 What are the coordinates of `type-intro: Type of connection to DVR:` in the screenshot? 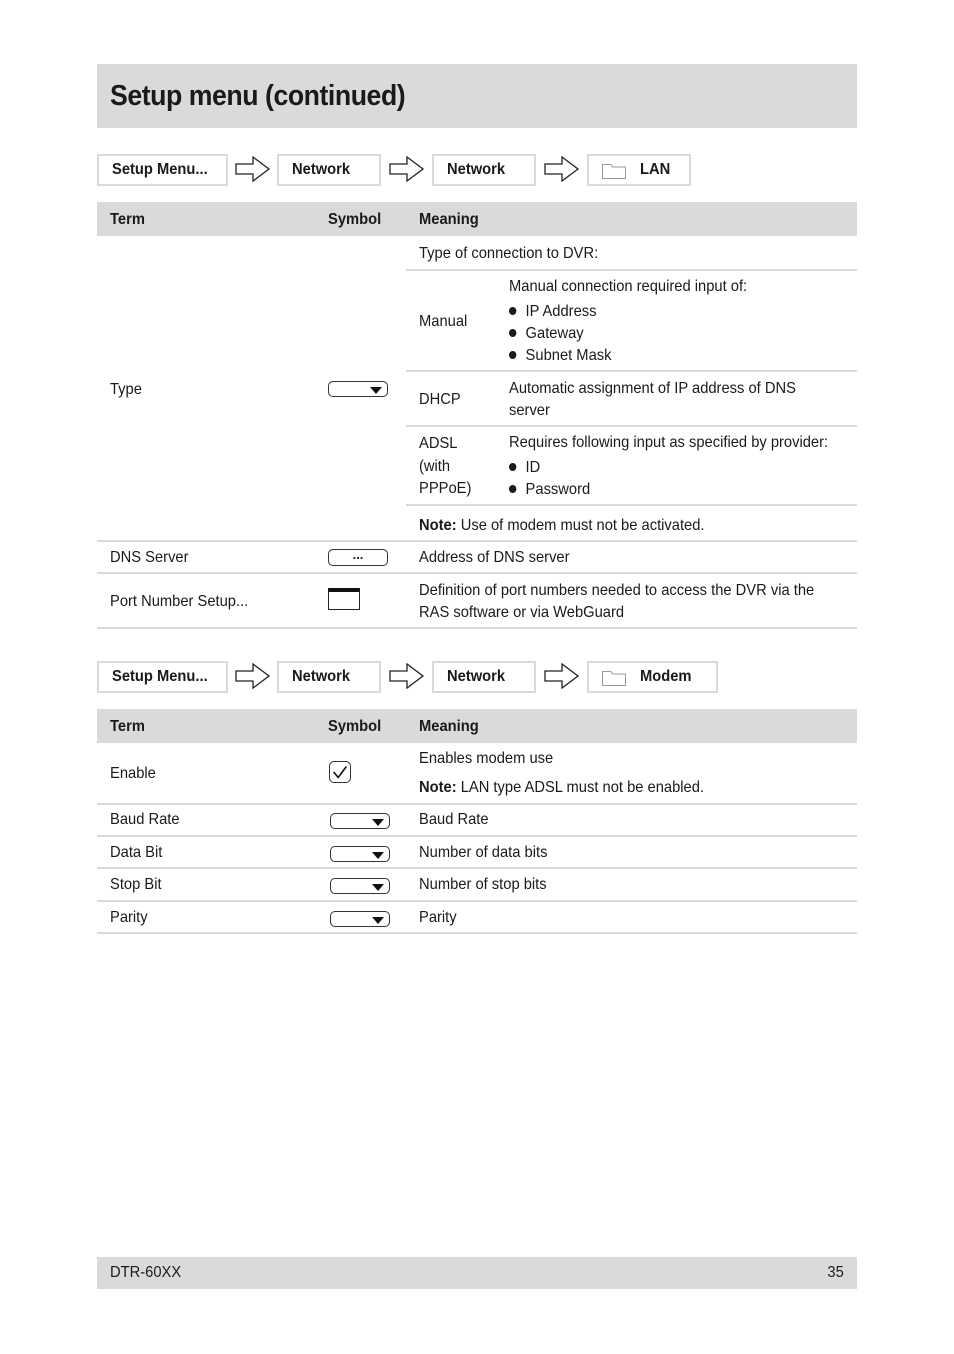 It's located at (509, 253).